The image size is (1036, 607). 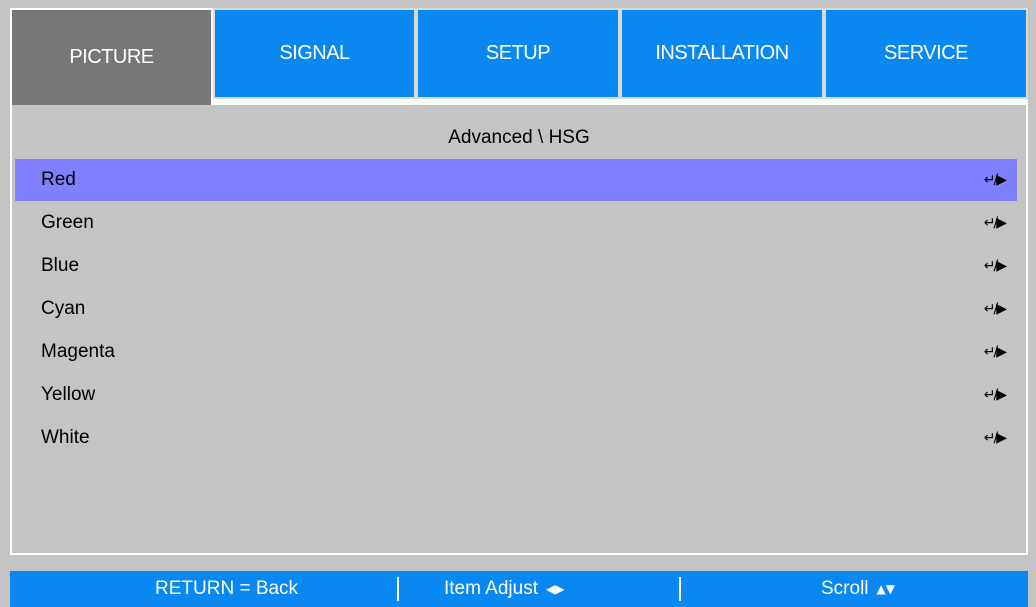 I want to click on tab-picture: PICTURE, so click(x=111, y=56).